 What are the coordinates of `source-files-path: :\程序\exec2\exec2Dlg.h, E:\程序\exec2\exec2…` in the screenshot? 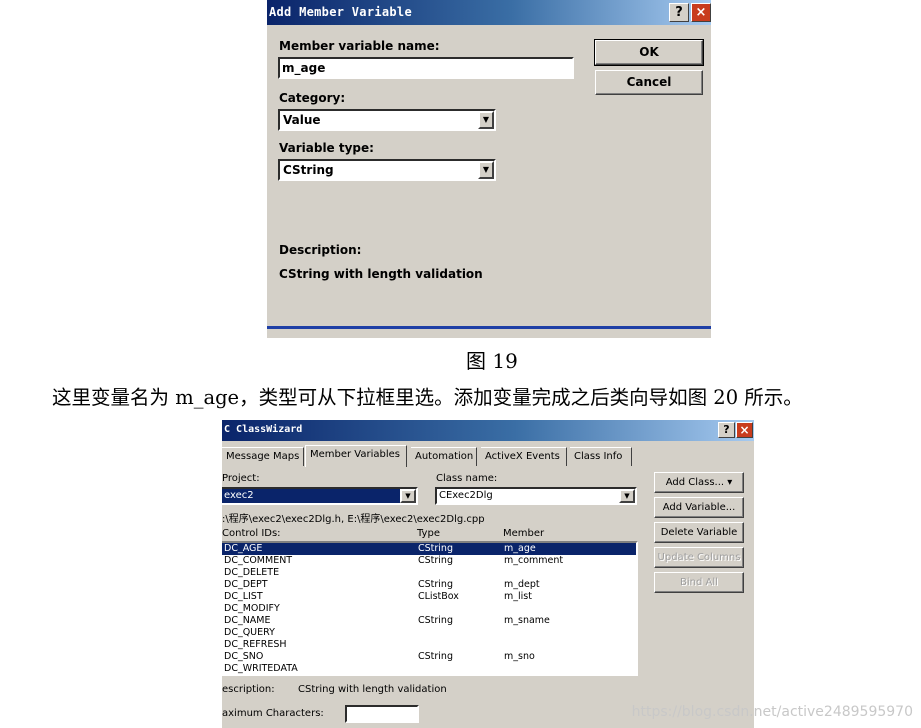 It's located at (353, 519).